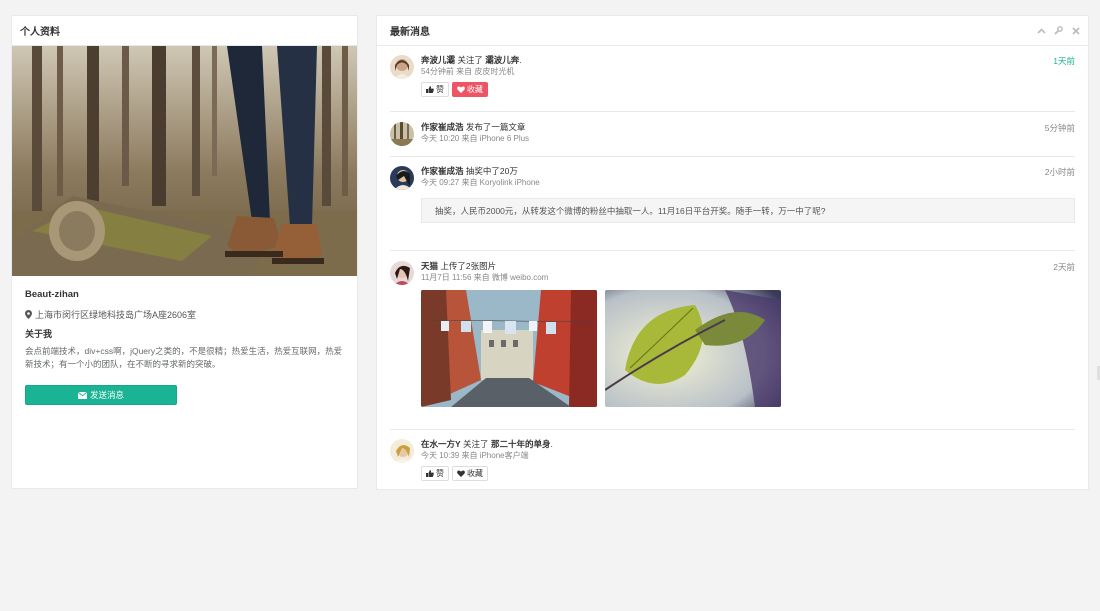  What do you see at coordinates (52, 294) in the screenshot?
I see `profile-name: Beaut-zihan` at bounding box center [52, 294].